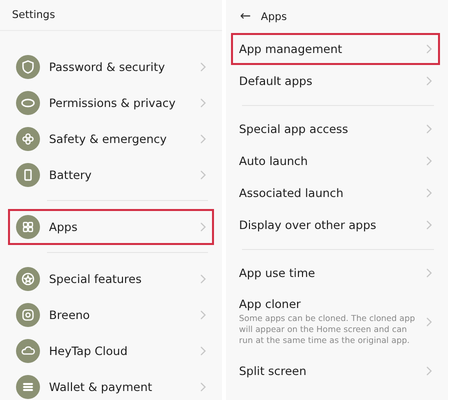  I want to click on menu-item: App management, so click(335, 49).